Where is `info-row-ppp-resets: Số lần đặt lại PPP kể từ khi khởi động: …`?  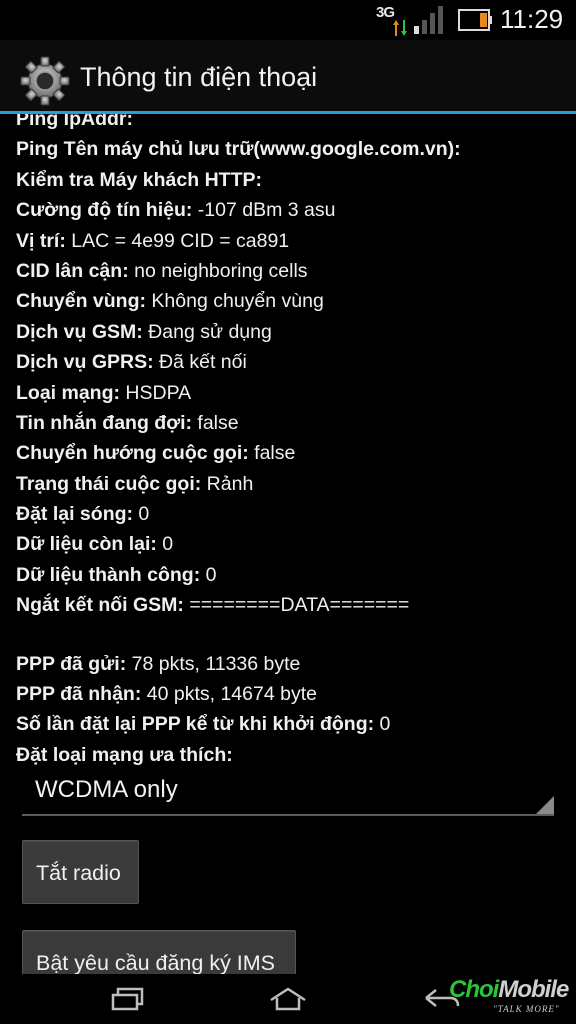
info-row-ppp-resets: Số lần đặt lại PPP kể từ khi khởi động: … is located at coordinates (294, 724).